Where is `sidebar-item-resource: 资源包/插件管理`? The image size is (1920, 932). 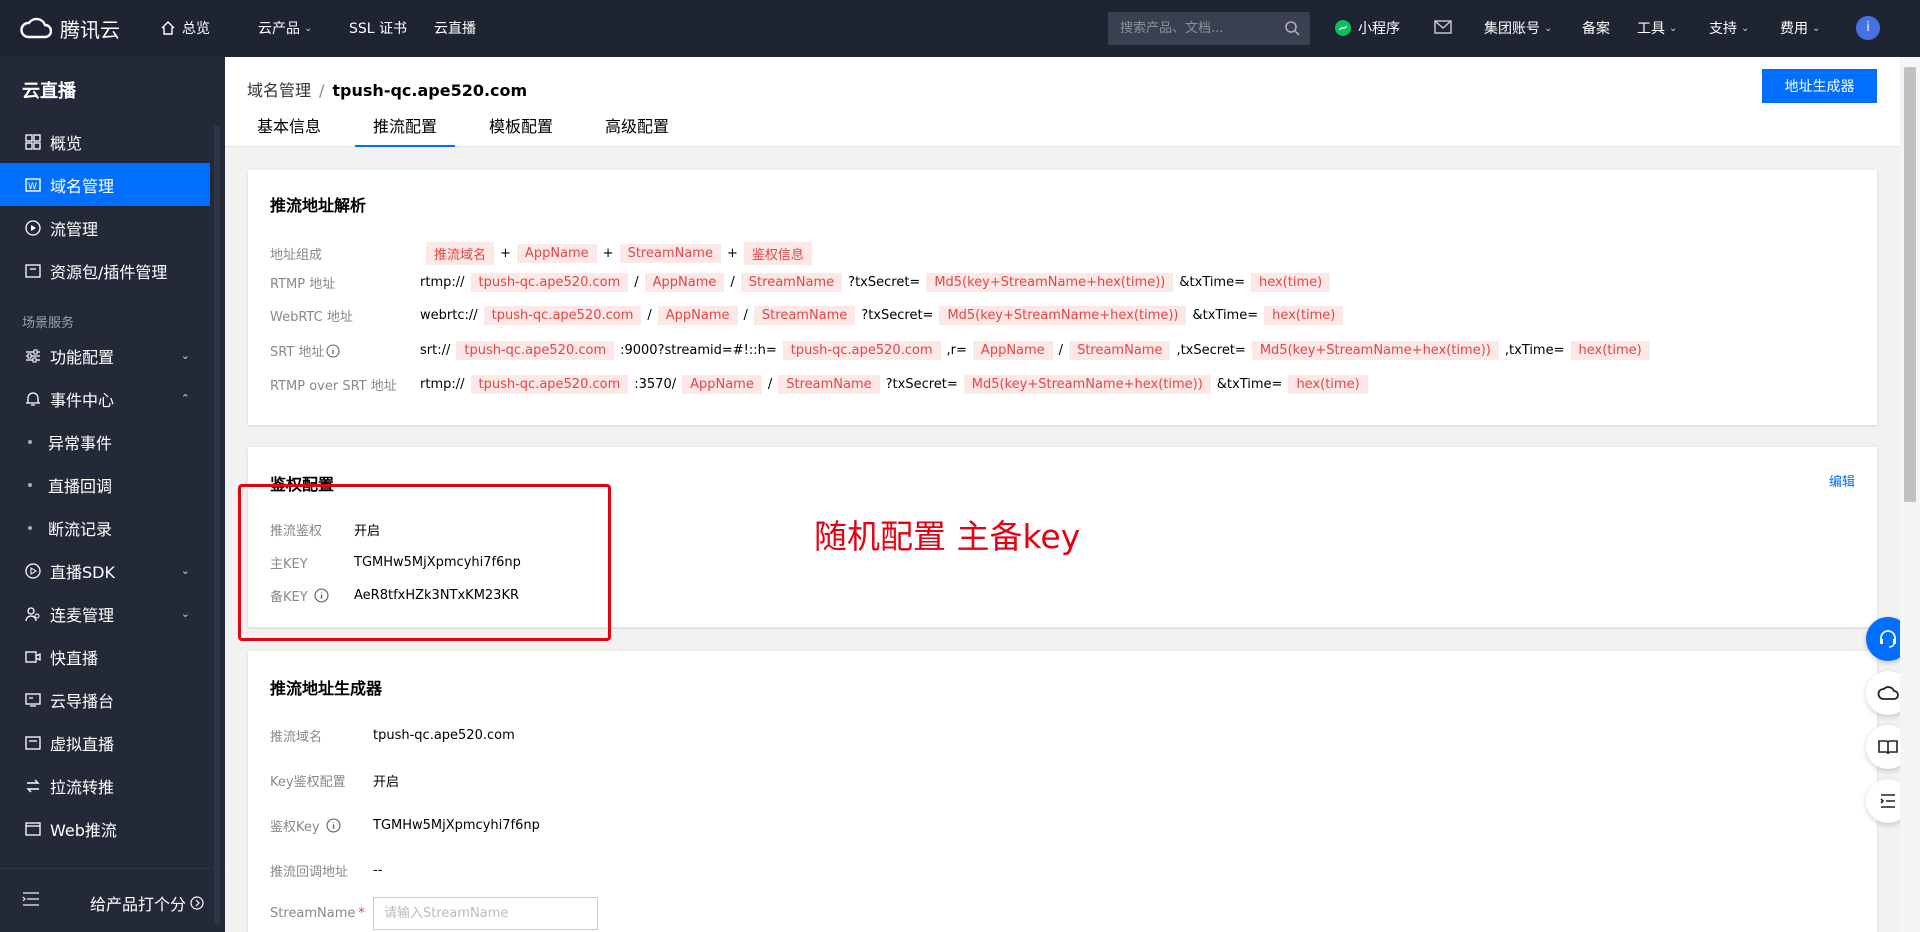 sidebar-item-resource: 资源包/插件管理 is located at coordinates (105, 270).